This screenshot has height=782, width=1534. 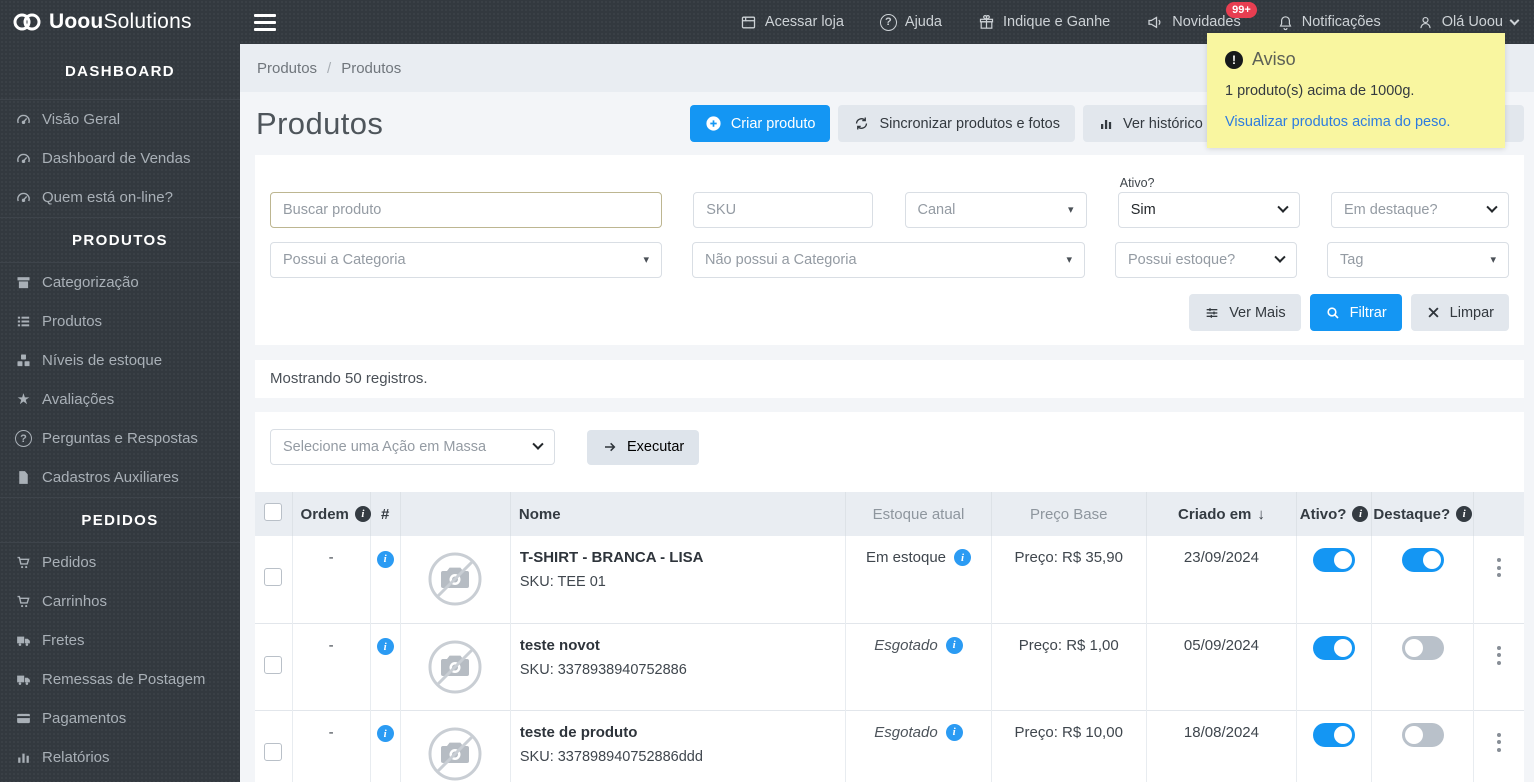 What do you see at coordinates (120, 562) in the screenshot?
I see `sidebar-item-pedidos: Pedidos` at bounding box center [120, 562].